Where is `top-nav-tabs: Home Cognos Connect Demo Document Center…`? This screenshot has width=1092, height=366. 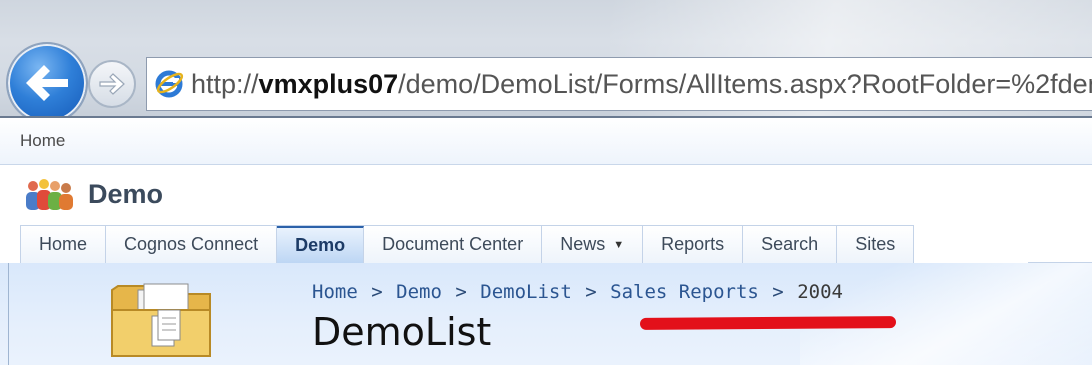 top-nav-tabs: Home Cognos Connect Demo Document Center… is located at coordinates (467, 244).